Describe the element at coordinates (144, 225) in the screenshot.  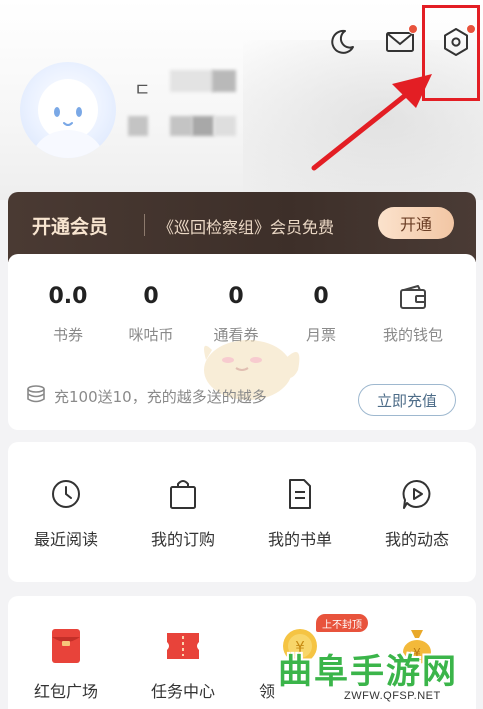
I see `vip-divider` at that location.